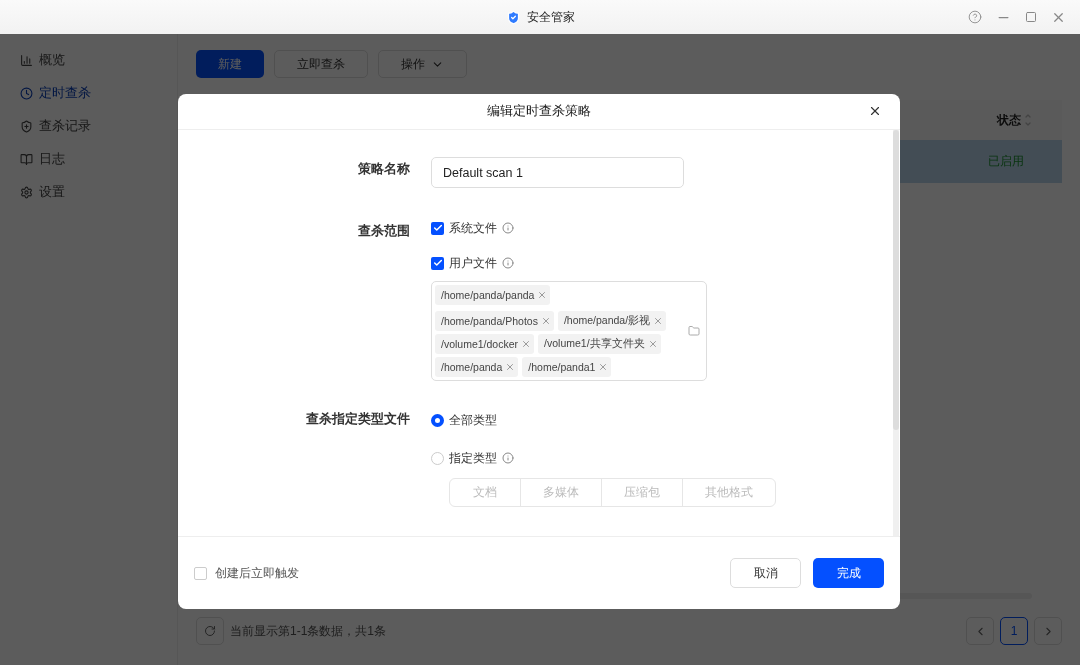 The width and height of the screenshot is (1080, 665). I want to click on folder-icon, so click(694, 331).